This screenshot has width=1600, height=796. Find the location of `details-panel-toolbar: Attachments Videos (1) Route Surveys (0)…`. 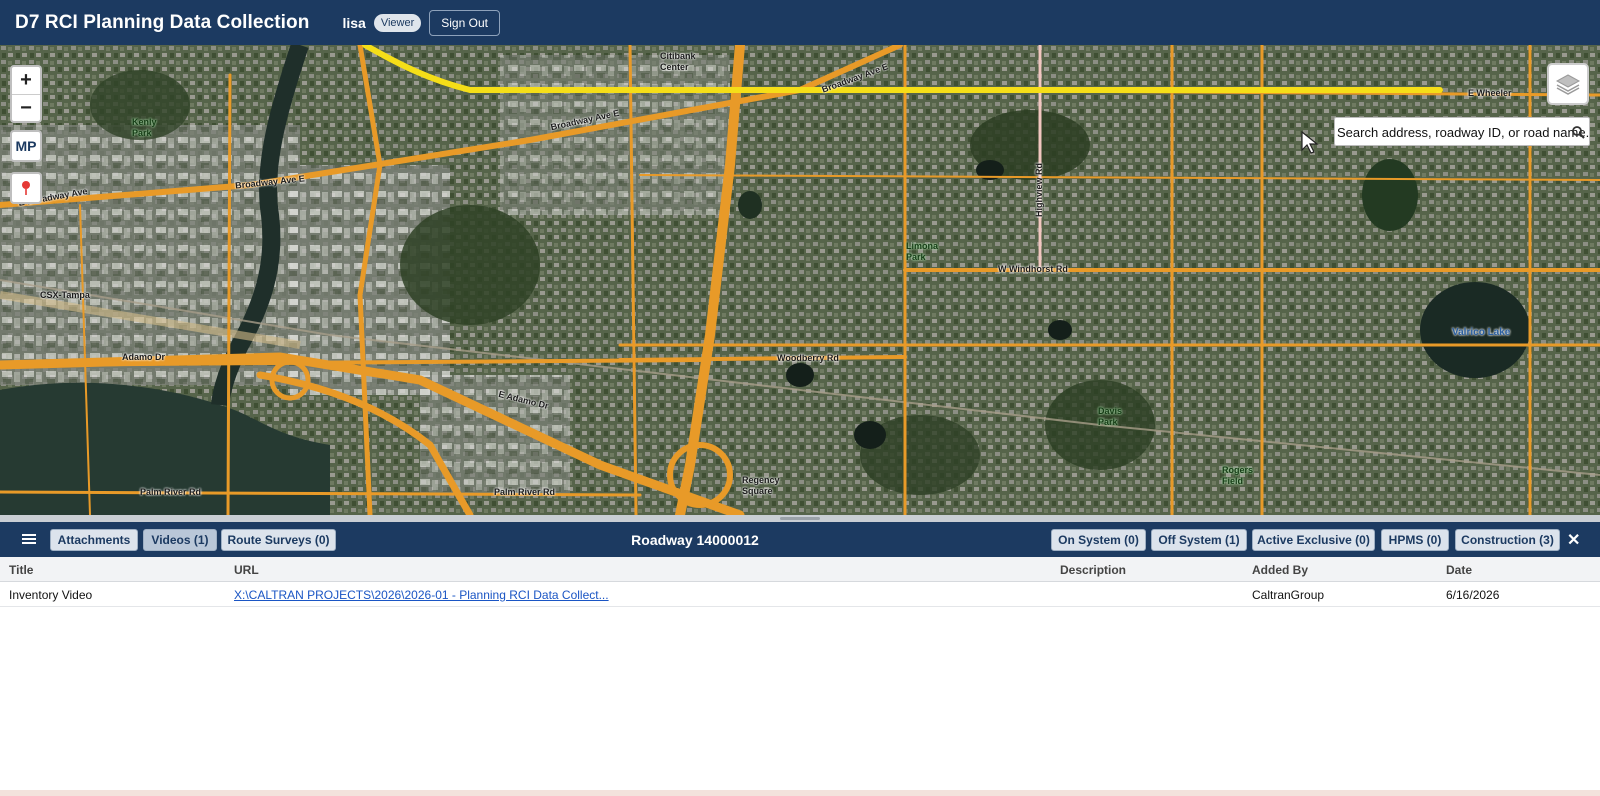

details-panel-toolbar: Attachments Videos (1) Route Surveys (0)… is located at coordinates (800, 539).